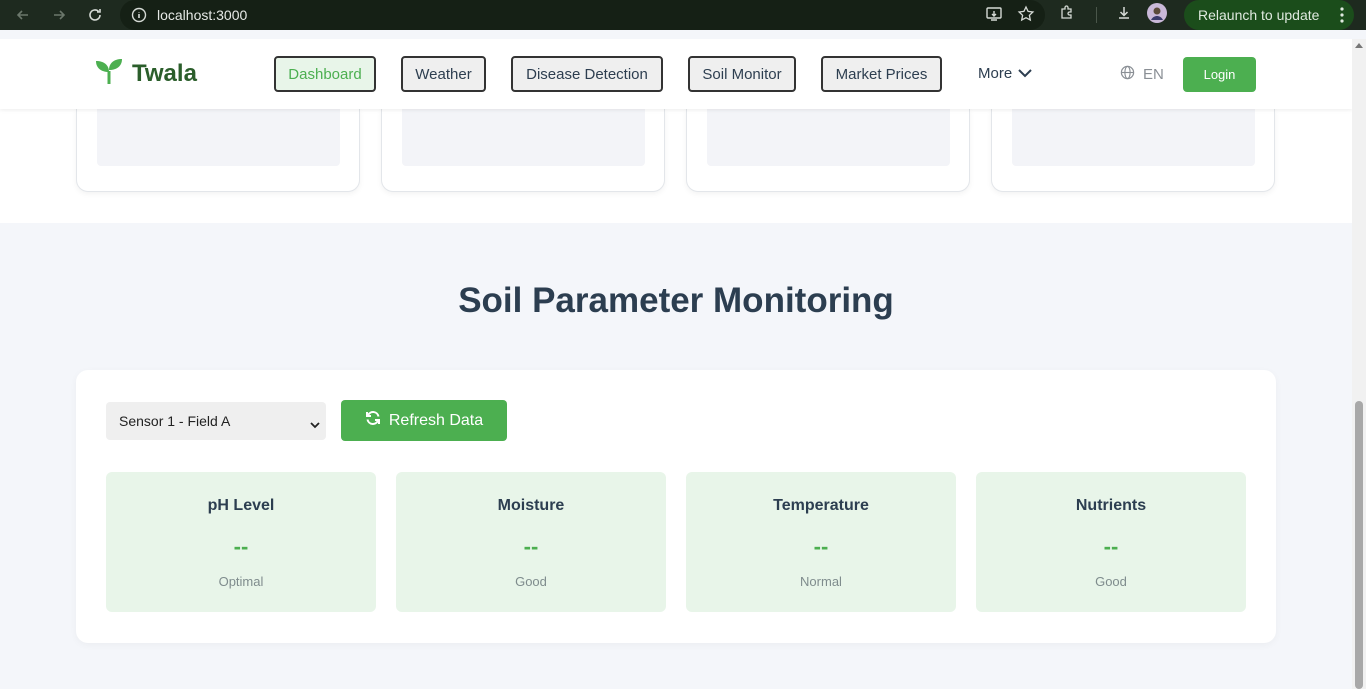 The image size is (1366, 689). Describe the element at coordinates (436, 420) in the screenshot. I see `refresh-label: Refresh Data` at that location.